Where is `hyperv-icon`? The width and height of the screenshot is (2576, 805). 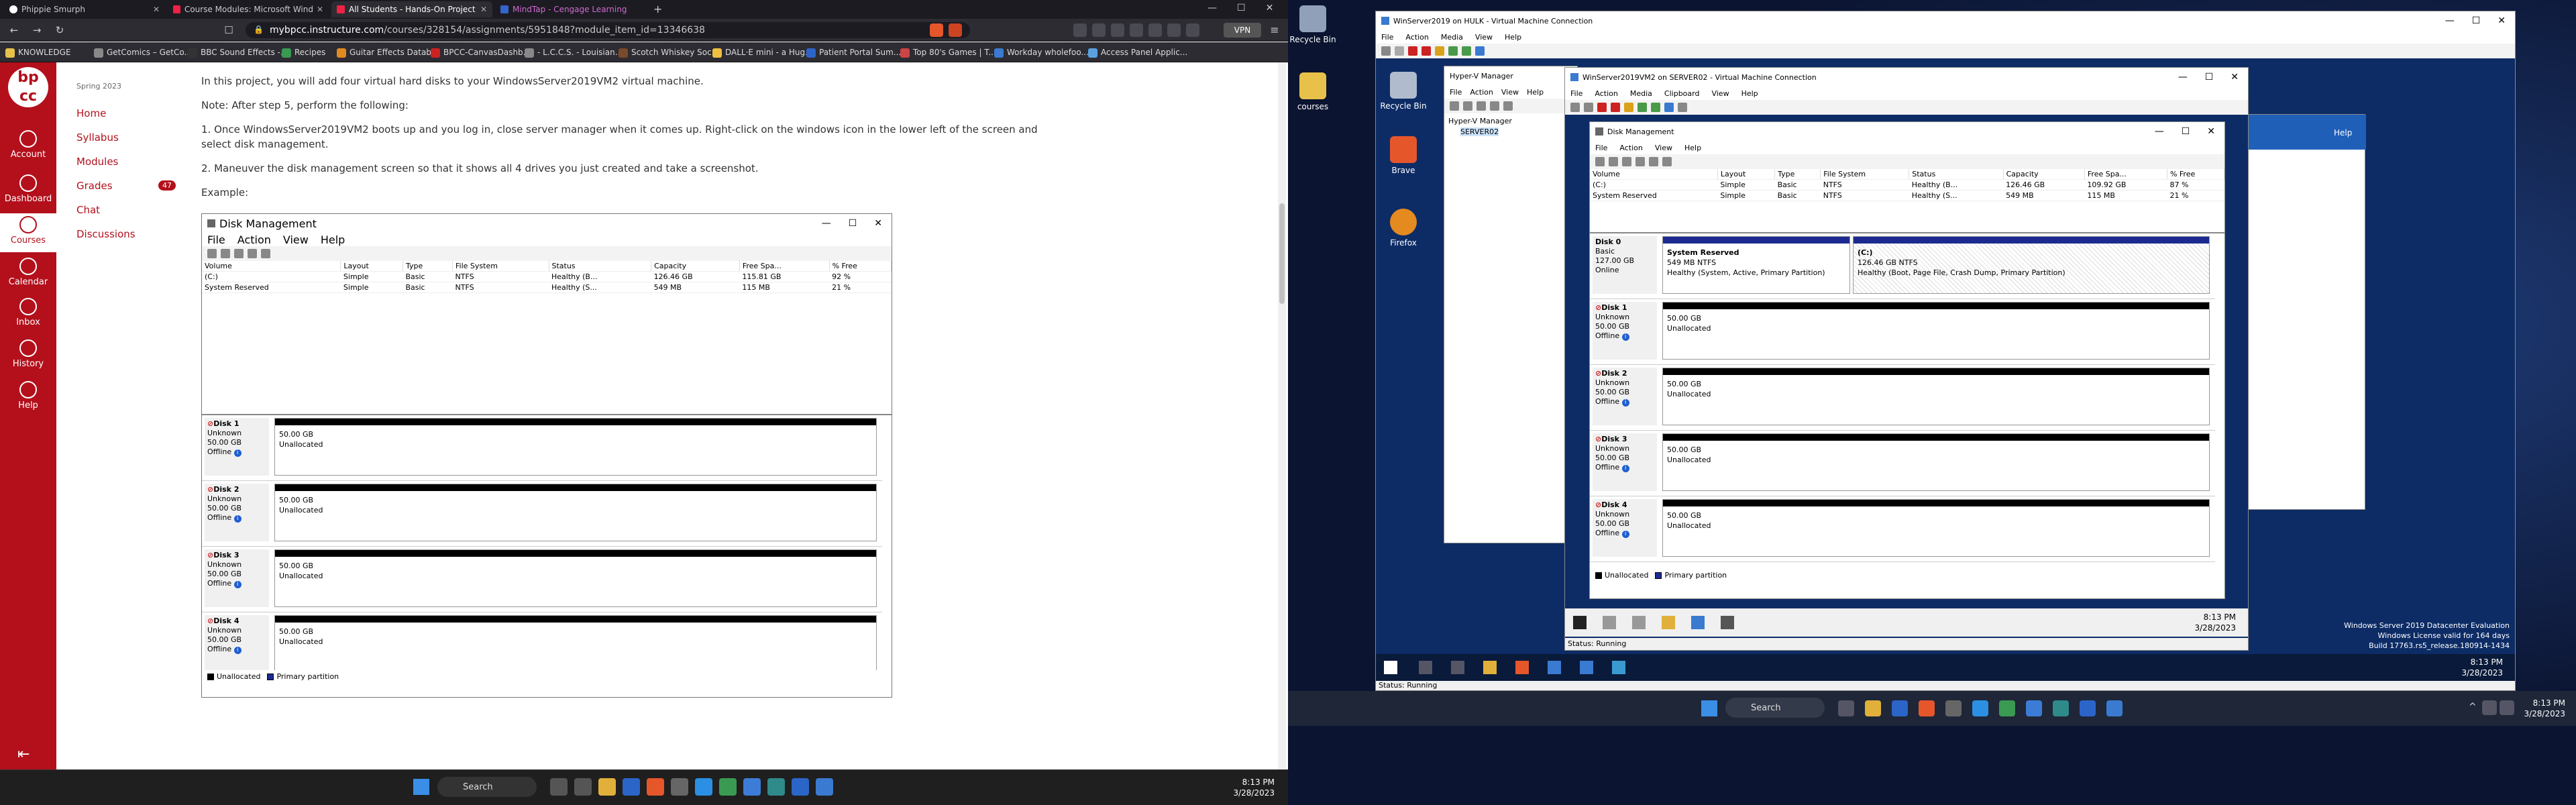 hyperv-icon is located at coordinates (1586, 667).